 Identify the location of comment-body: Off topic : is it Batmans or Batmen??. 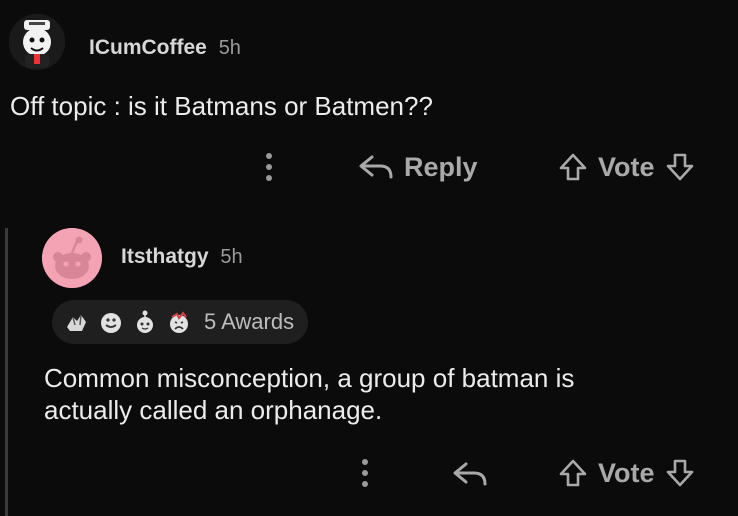
(221, 106).